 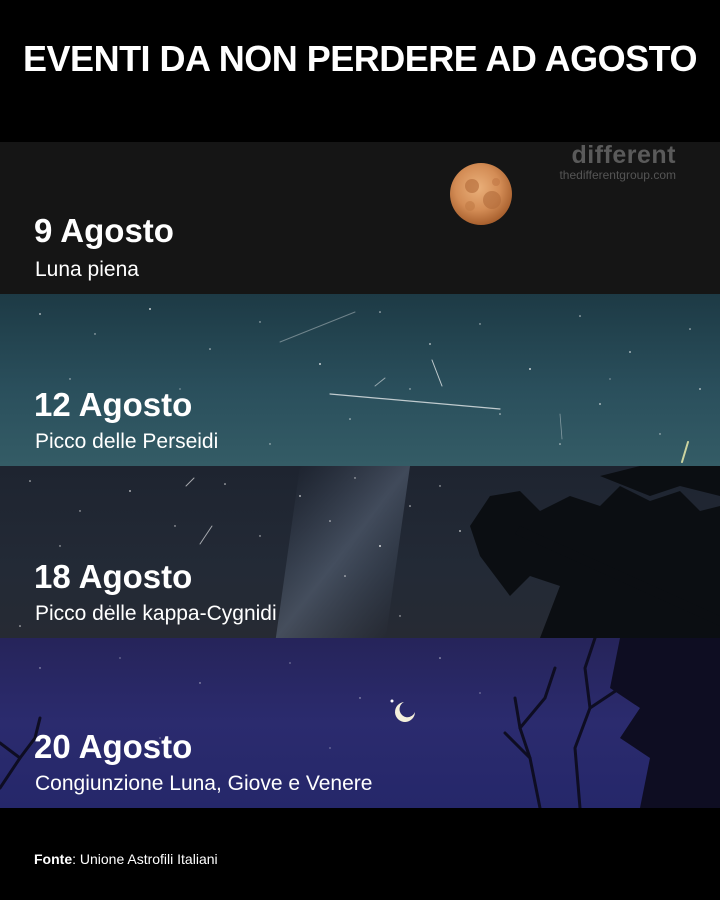 I want to click on page-title: EVENTI DA NON PERDERE AD AGOSTO, so click(x=360, y=58).